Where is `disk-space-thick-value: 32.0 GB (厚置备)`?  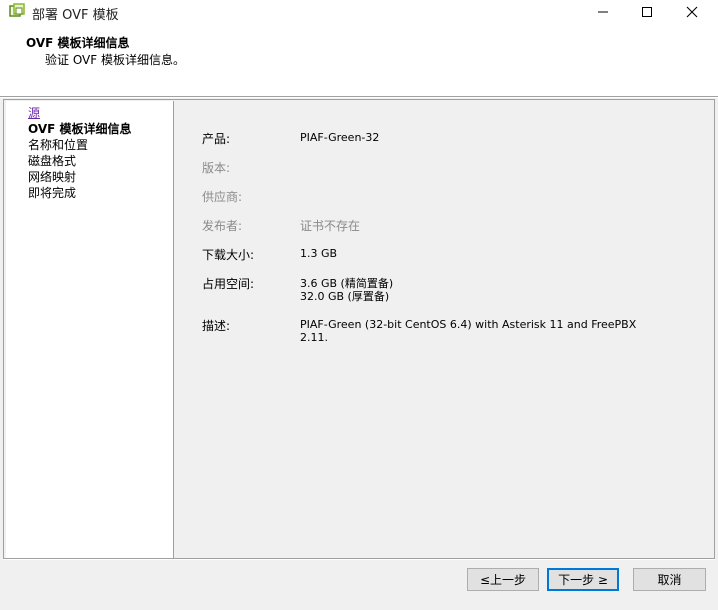 disk-space-thick-value: 32.0 GB (厚置备) is located at coordinates (345, 296).